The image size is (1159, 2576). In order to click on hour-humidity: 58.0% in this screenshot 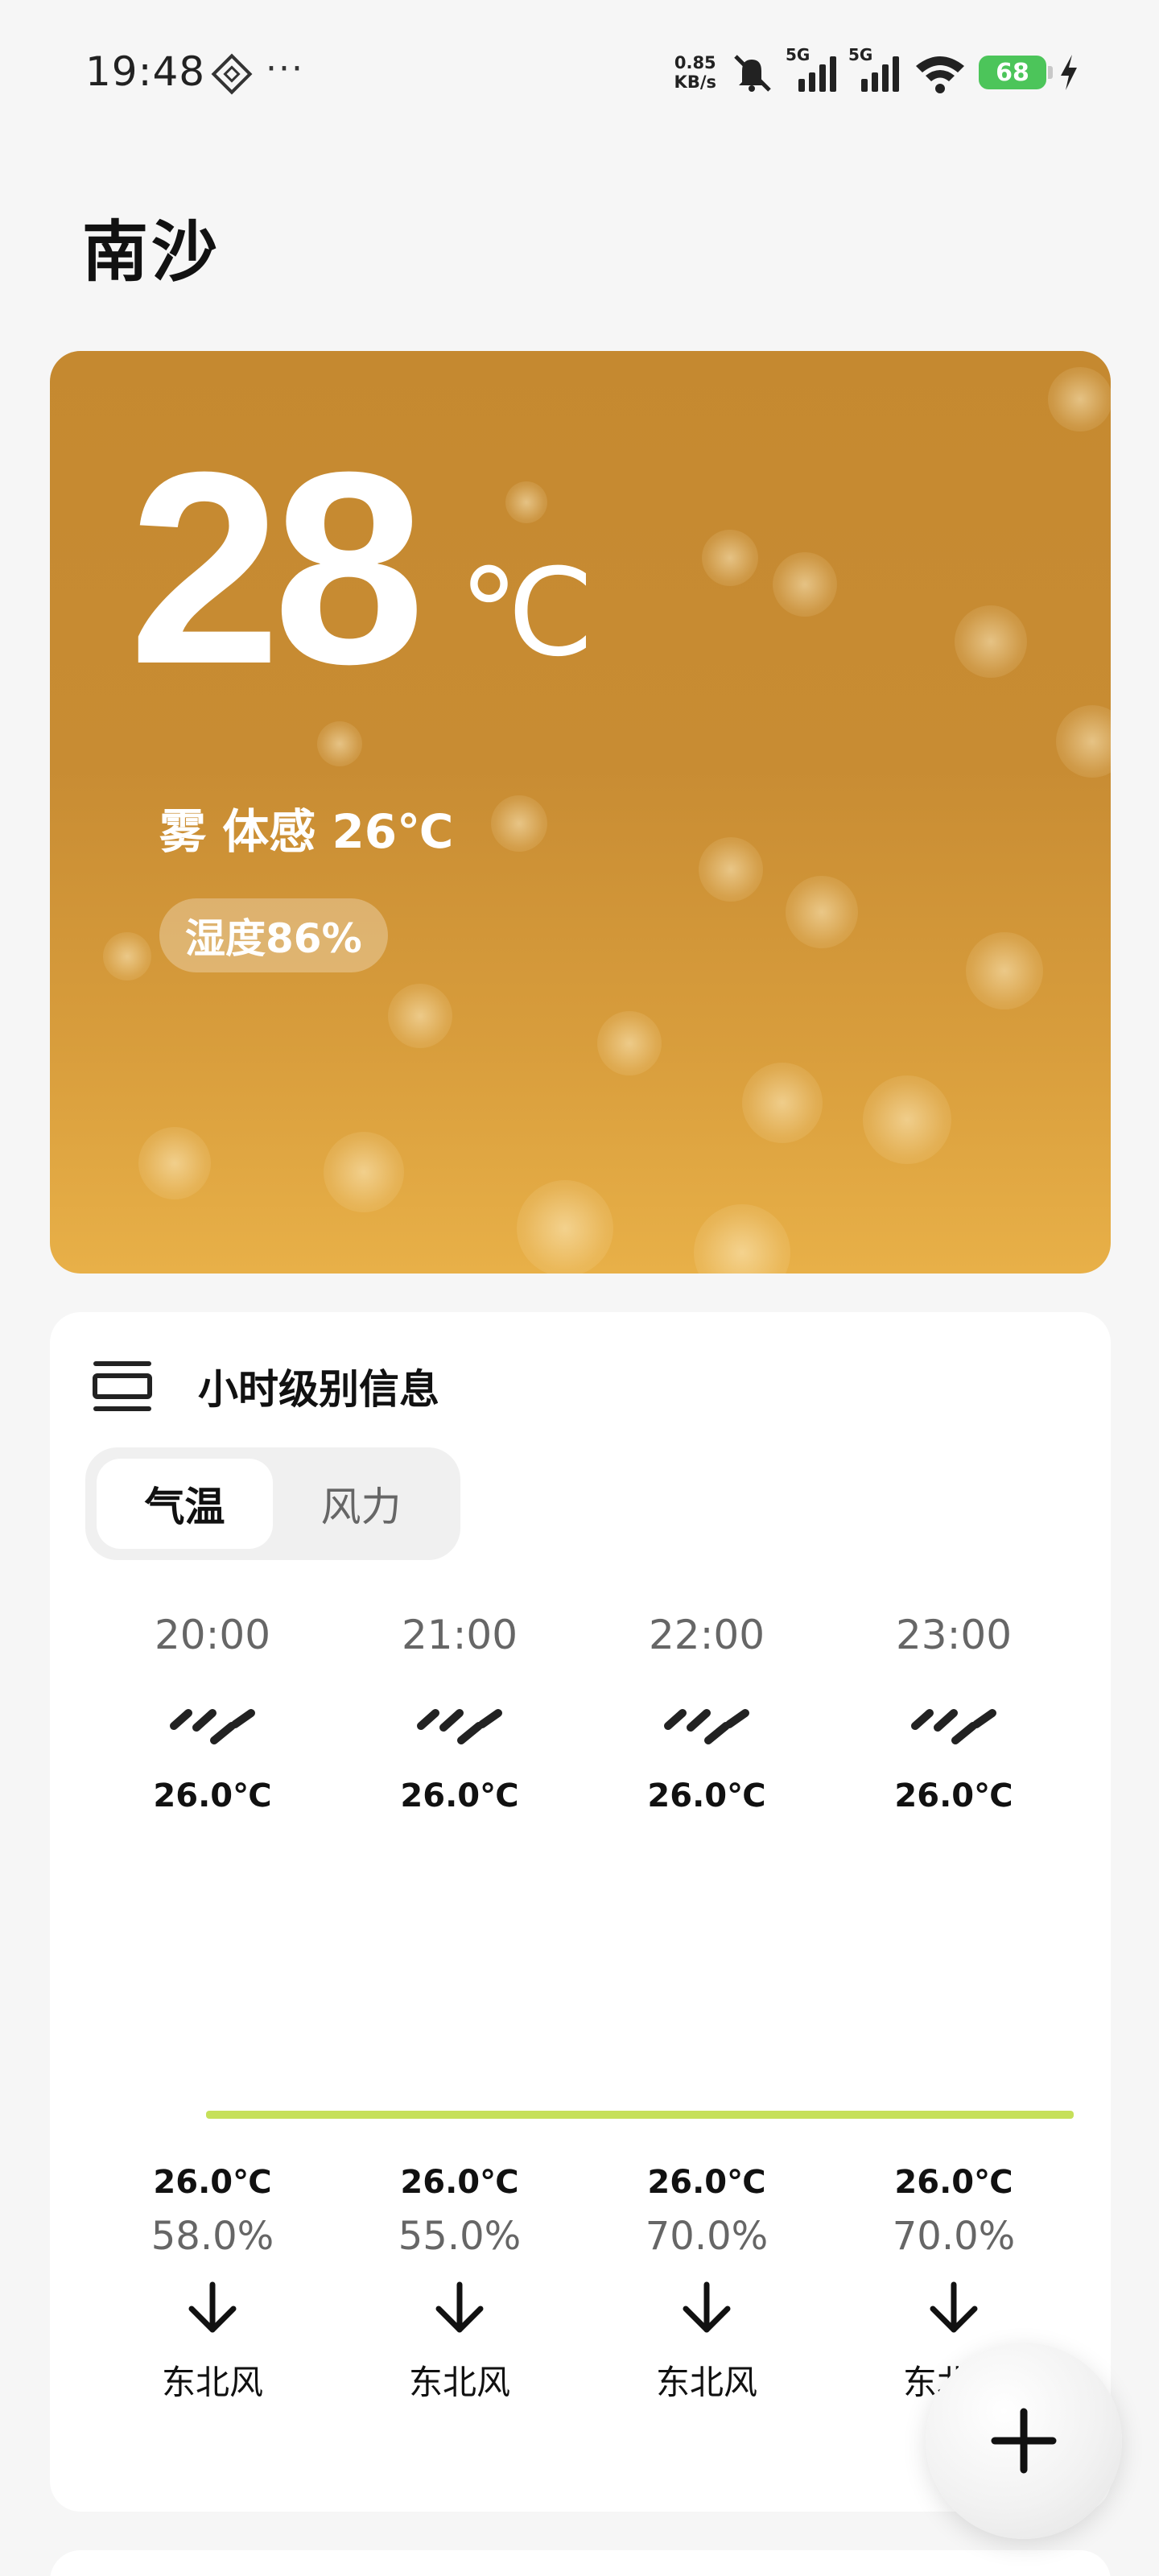, I will do `click(212, 2236)`.